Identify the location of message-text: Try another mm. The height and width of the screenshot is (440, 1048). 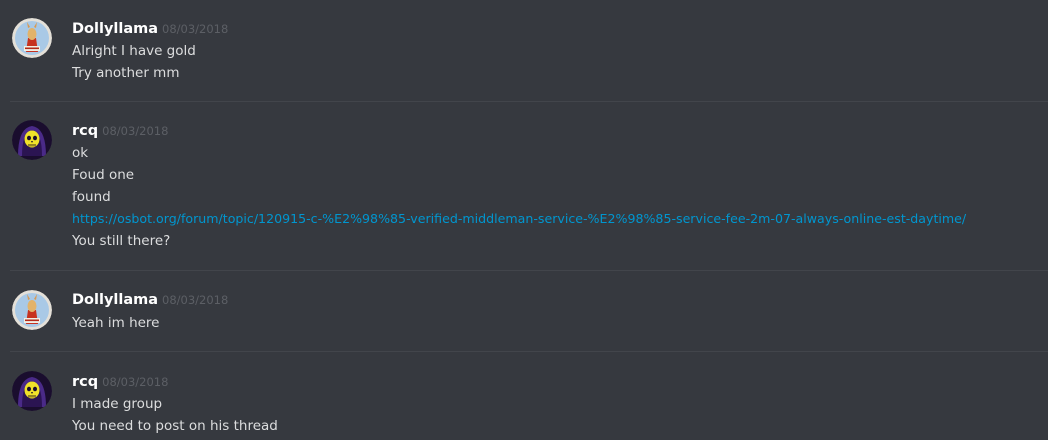
(126, 73).